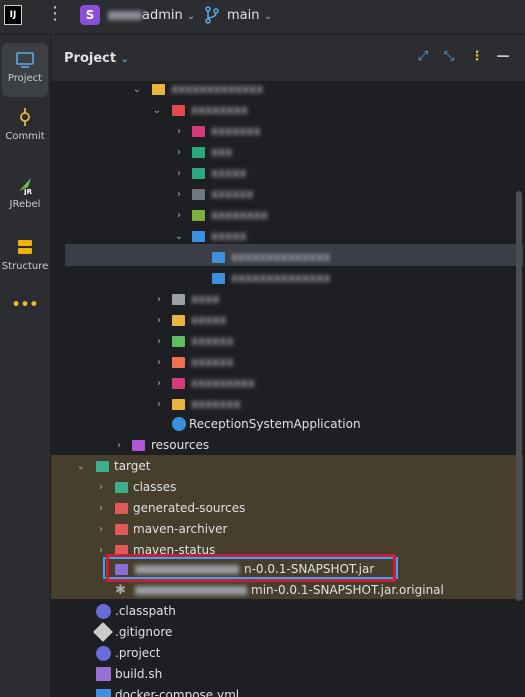 This screenshot has height=697, width=525. What do you see at coordinates (145, 611) in the screenshot?
I see `file-name: .classpath` at bounding box center [145, 611].